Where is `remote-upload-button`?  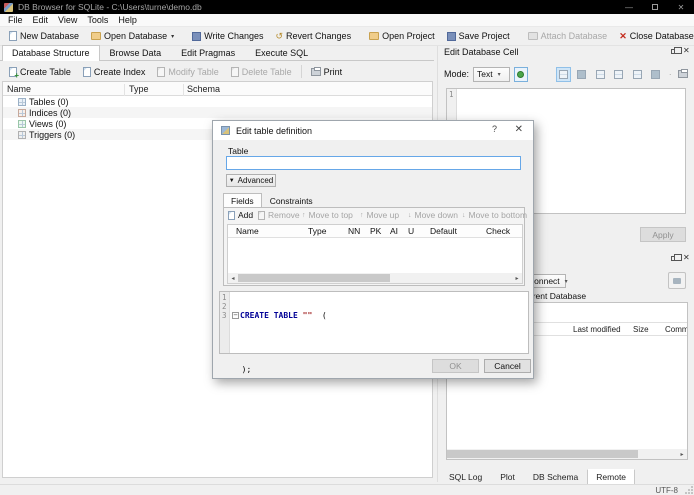
remote-upload-button is located at coordinates (677, 280).